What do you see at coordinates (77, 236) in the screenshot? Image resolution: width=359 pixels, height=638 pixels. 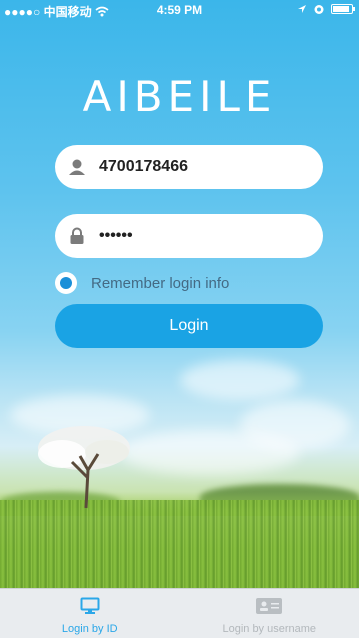 I see `lock-icon` at bounding box center [77, 236].